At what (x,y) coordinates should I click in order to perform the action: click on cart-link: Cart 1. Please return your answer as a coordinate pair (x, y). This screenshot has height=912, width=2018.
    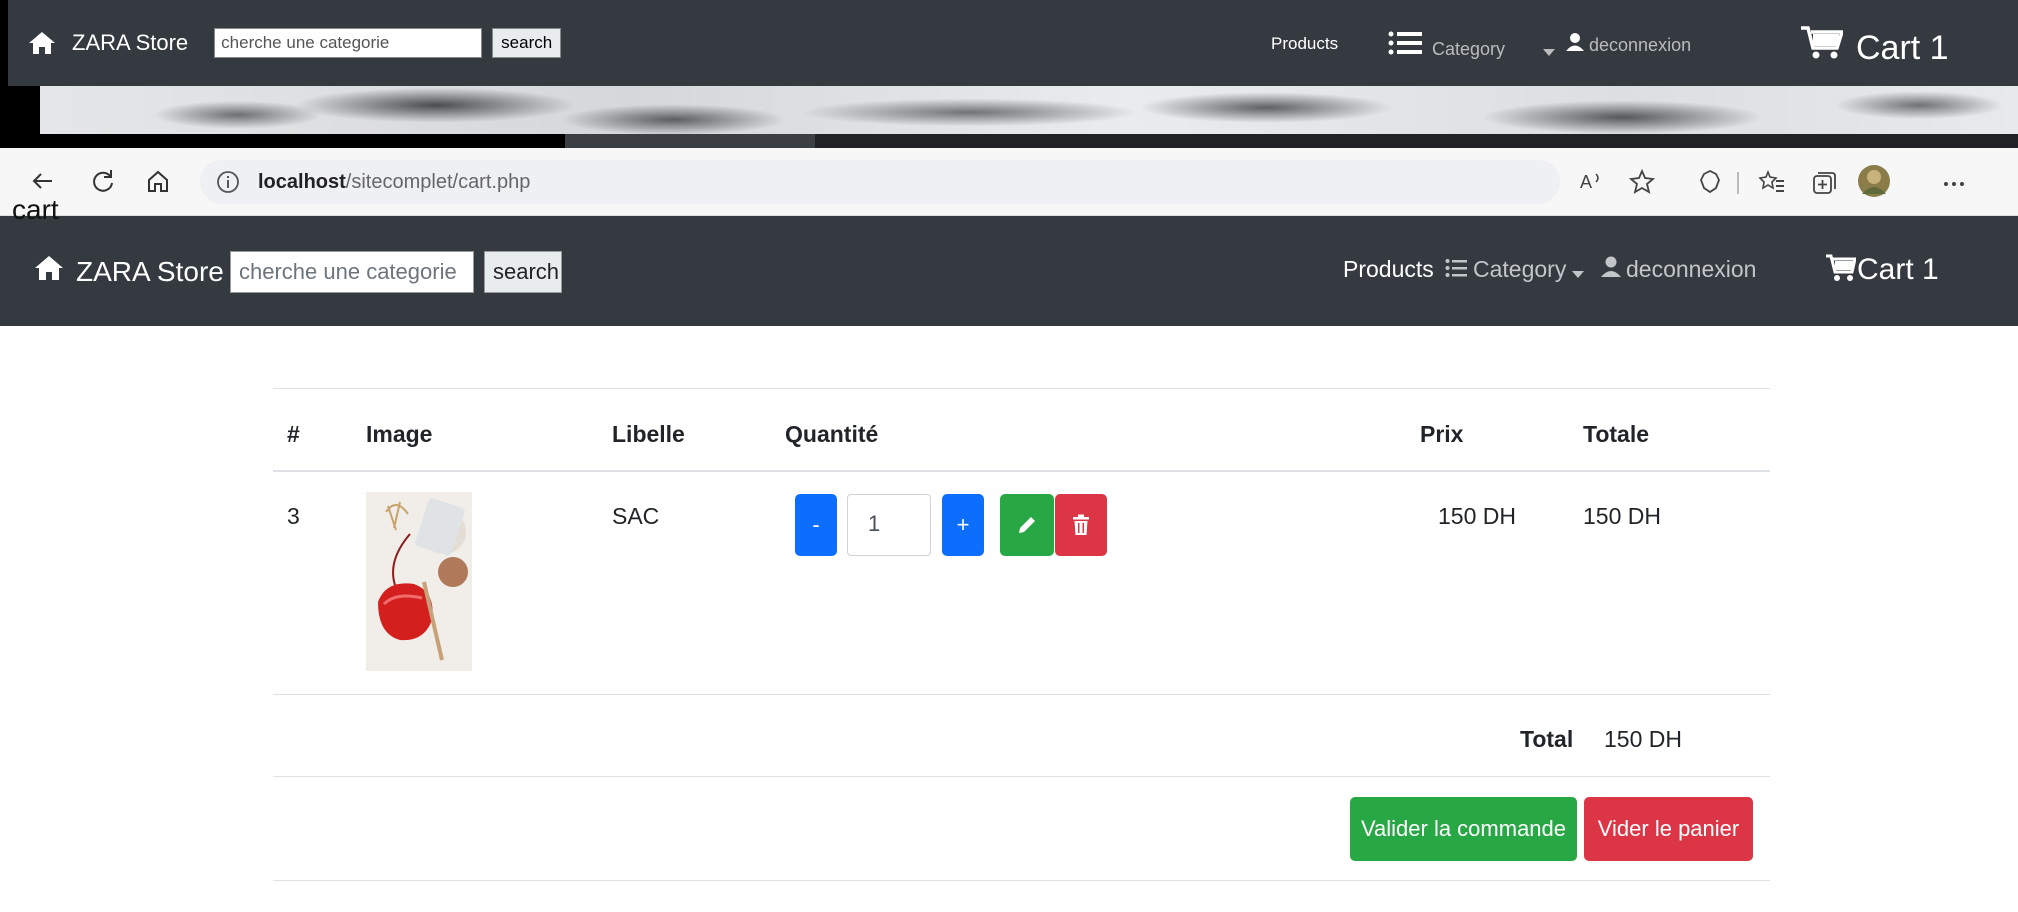
    Looking at the image, I should click on (1898, 270).